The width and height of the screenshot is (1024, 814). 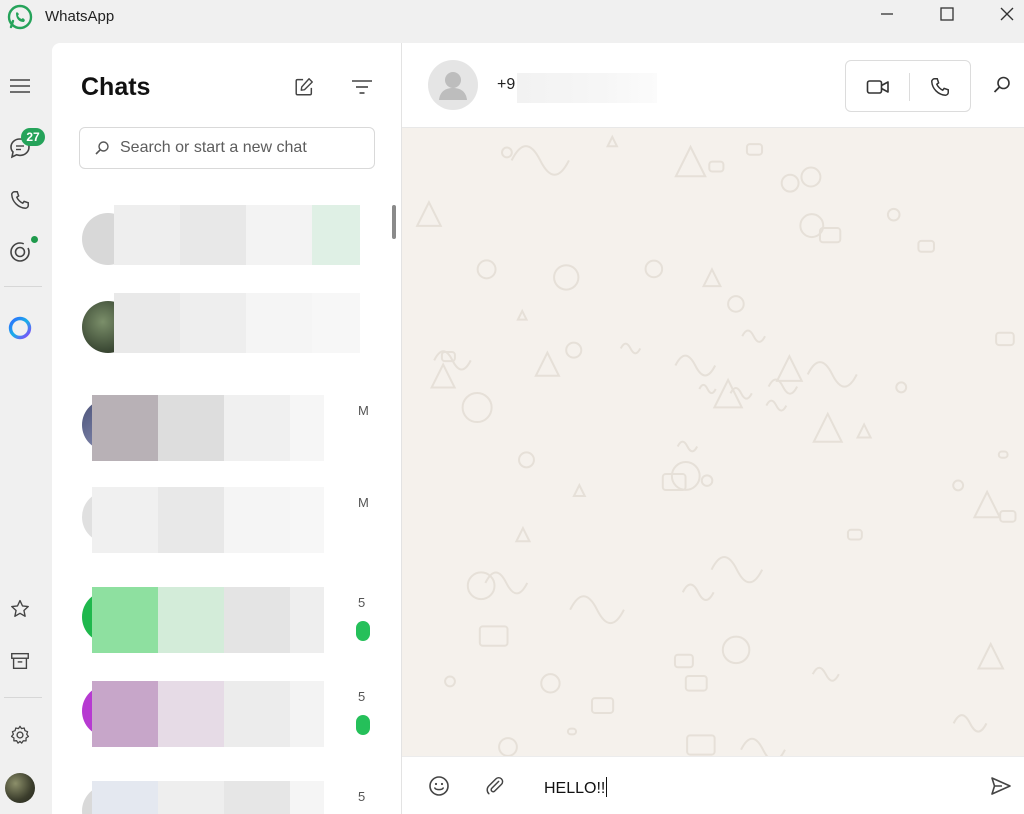 What do you see at coordinates (20, 661) in the screenshot?
I see `archive-icon` at bounding box center [20, 661].